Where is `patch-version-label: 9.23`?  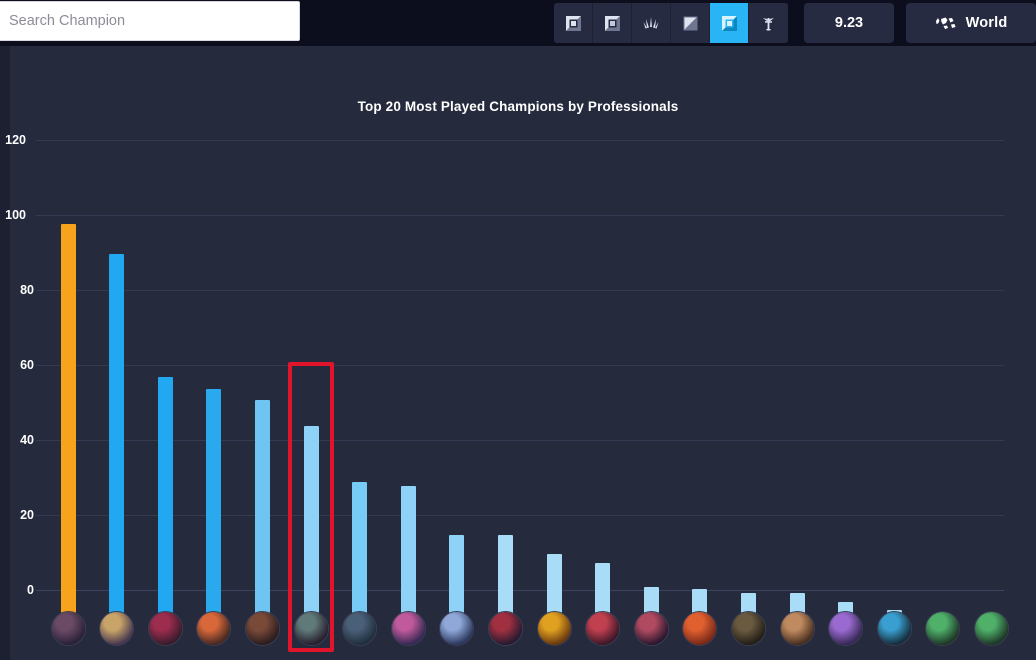
patch-version-label: 9.23 is located at coordinates (849, 23).